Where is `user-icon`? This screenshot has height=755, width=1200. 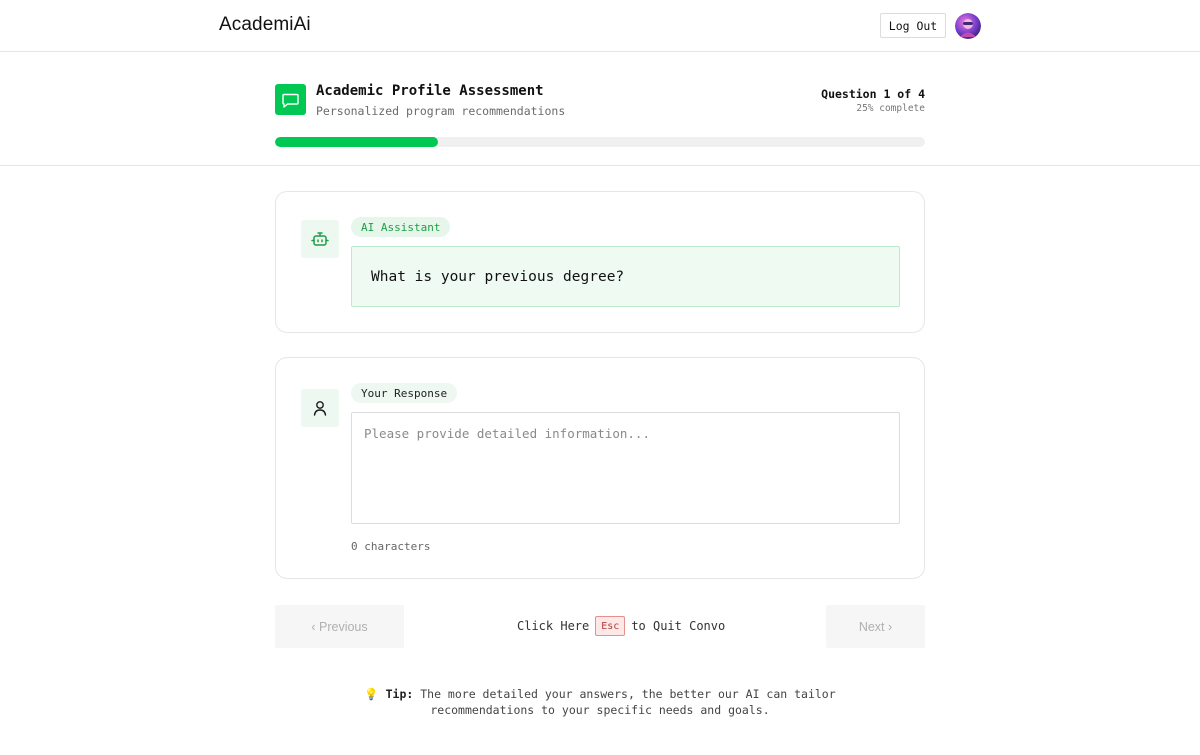
user-icon is located at coordinates (320, 408).